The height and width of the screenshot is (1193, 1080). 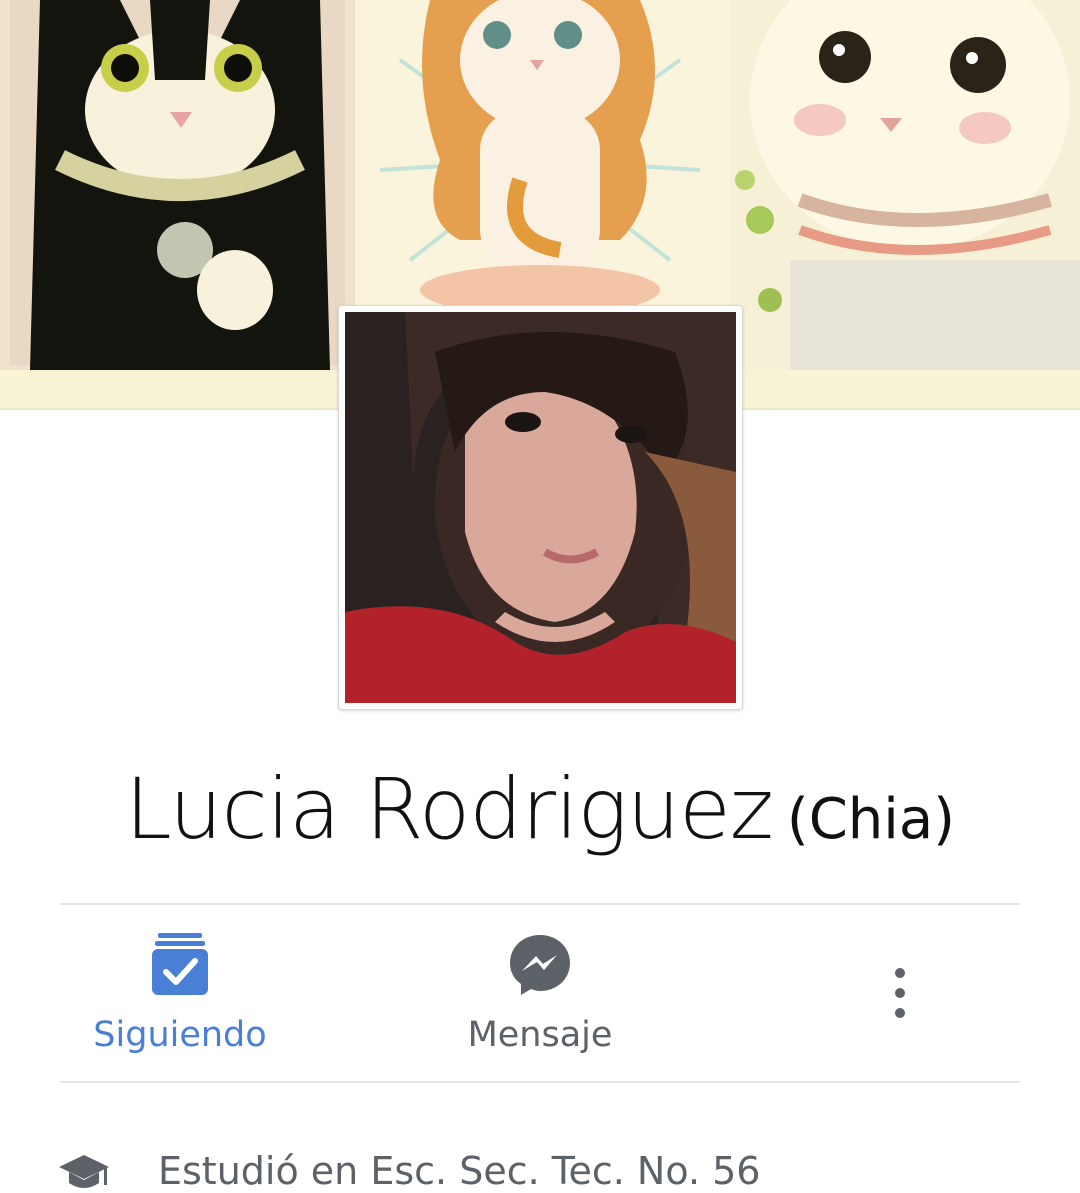 I want to click on message-button: Mensaje, so click(x=540, y=993).